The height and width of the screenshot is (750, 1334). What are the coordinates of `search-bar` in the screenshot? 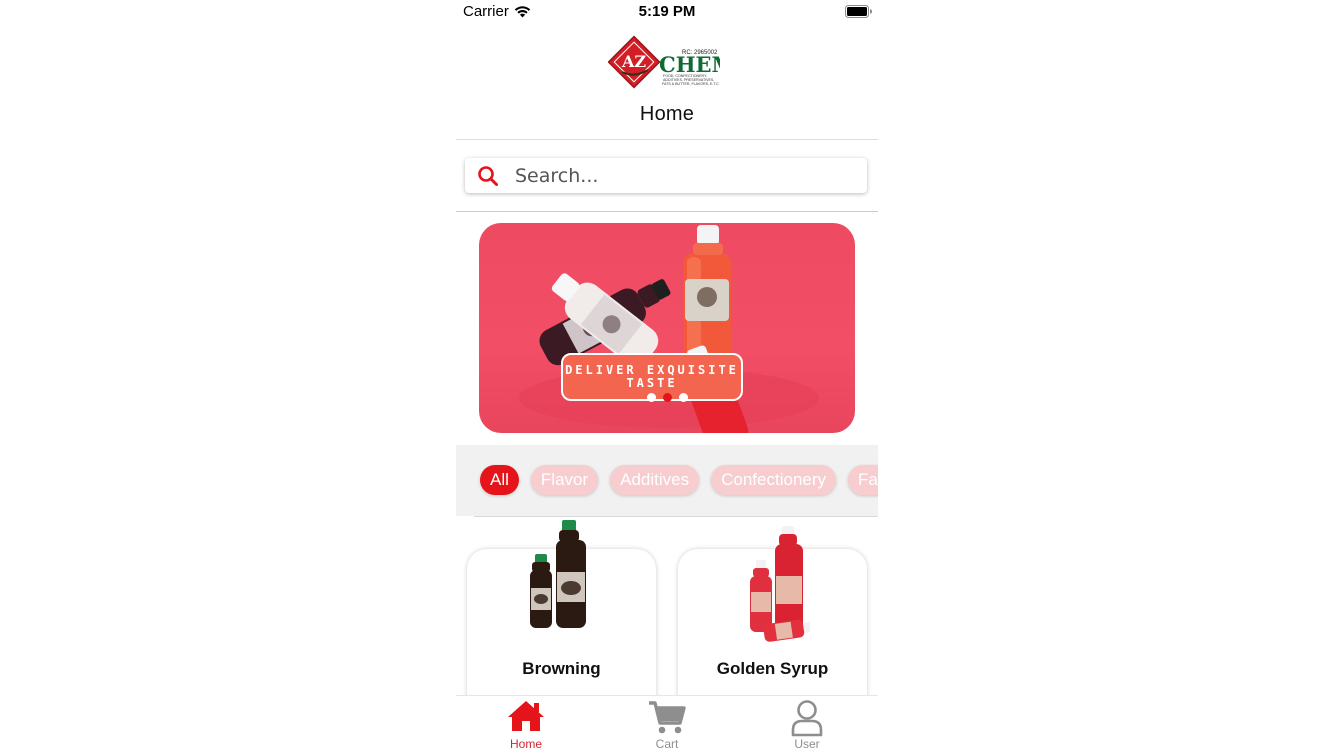 It's located at (666, 175).